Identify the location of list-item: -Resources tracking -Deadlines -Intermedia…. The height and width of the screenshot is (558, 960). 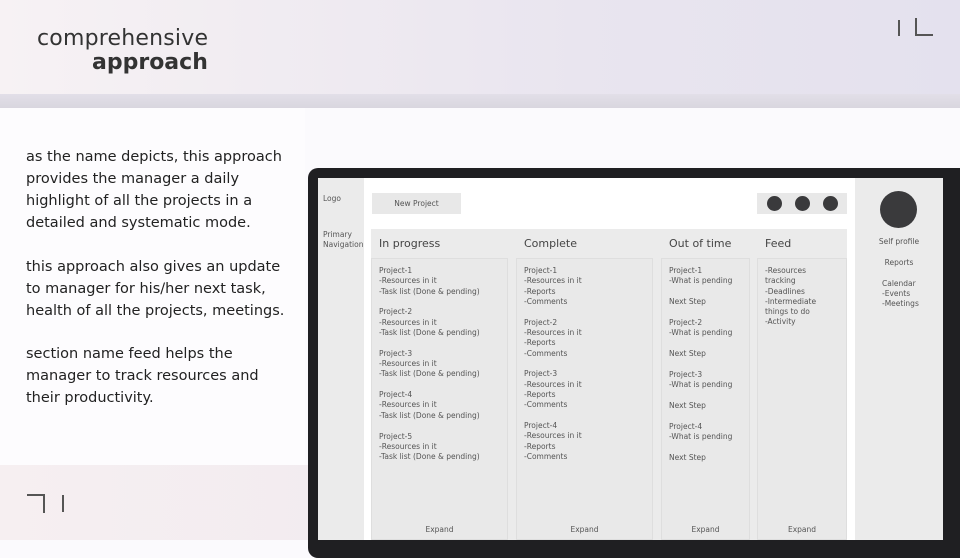
(802, 297).